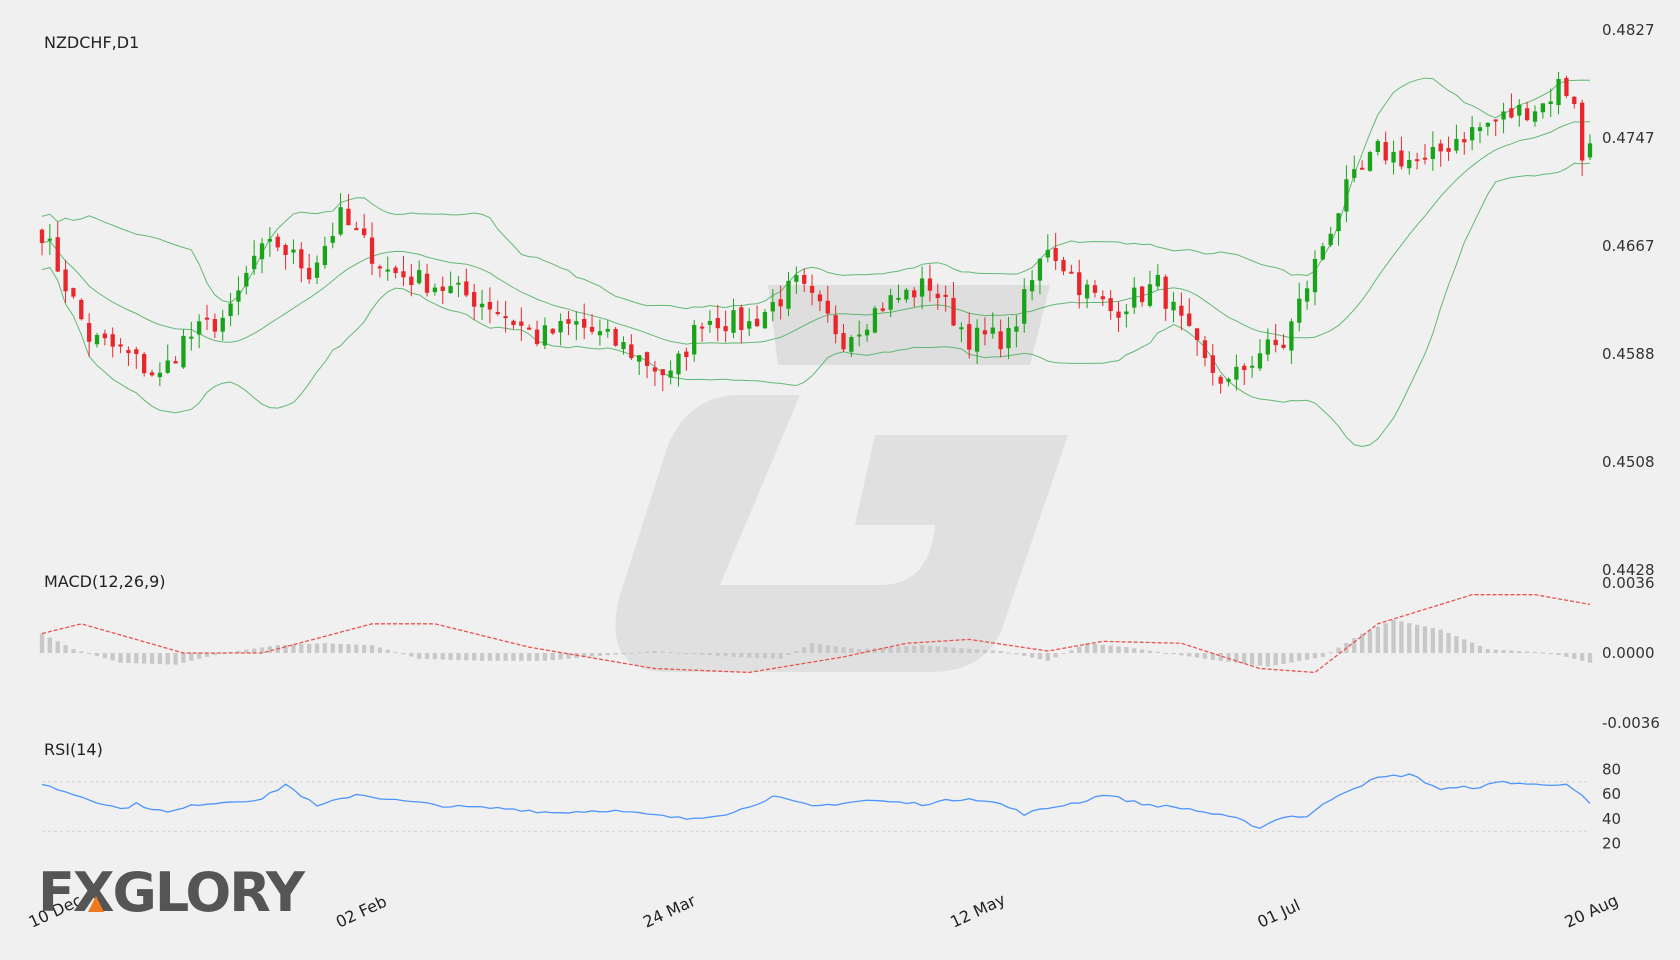 This screenshot has width=1680, height=960. Describe the element at coordinates (1628, 354) in the screenshot. I see `price-tick-label: 0.4588` at that location.